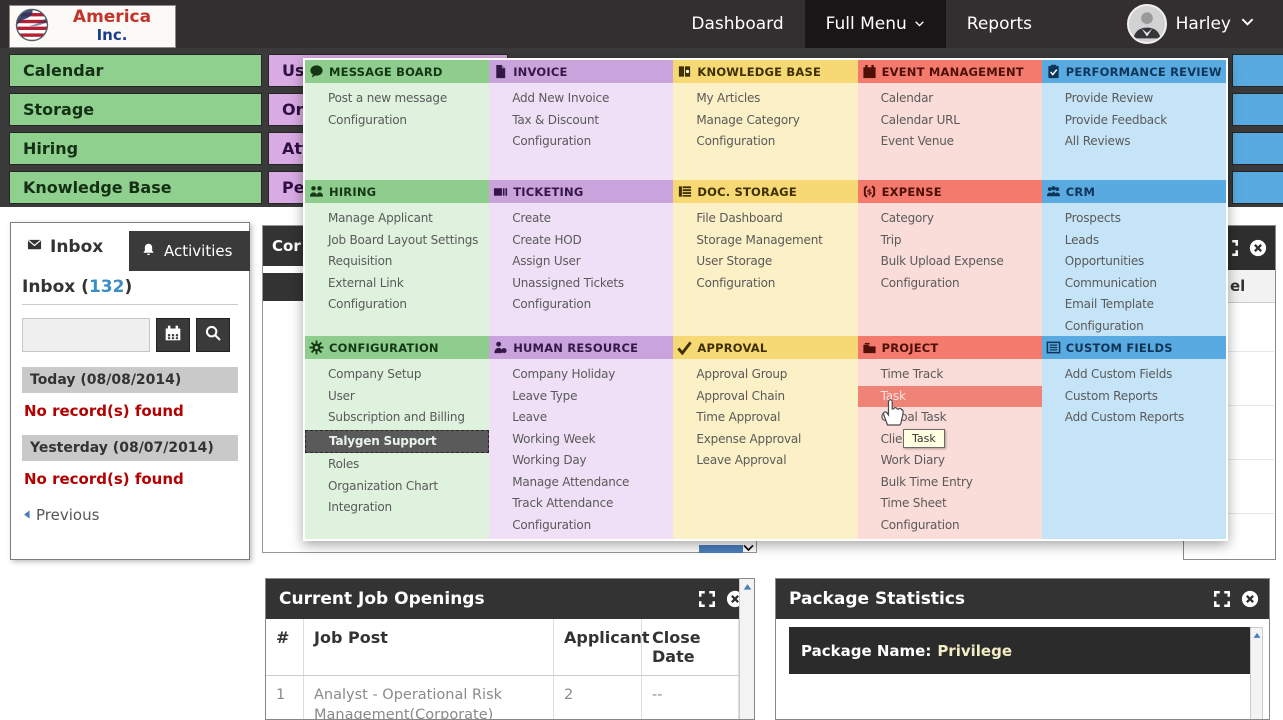 This screenshot has width=1283, height=720. I want to click on menu-item-leave: Leave, so click(581, 418).